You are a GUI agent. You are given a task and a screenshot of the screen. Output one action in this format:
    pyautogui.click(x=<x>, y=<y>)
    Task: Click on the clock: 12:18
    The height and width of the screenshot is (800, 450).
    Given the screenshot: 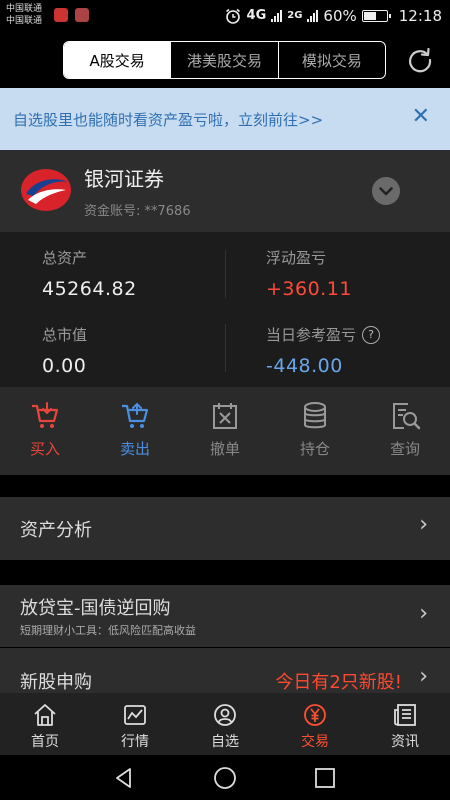 What is the action you would take?
    pyautogui.click(x=420, y=16)
    